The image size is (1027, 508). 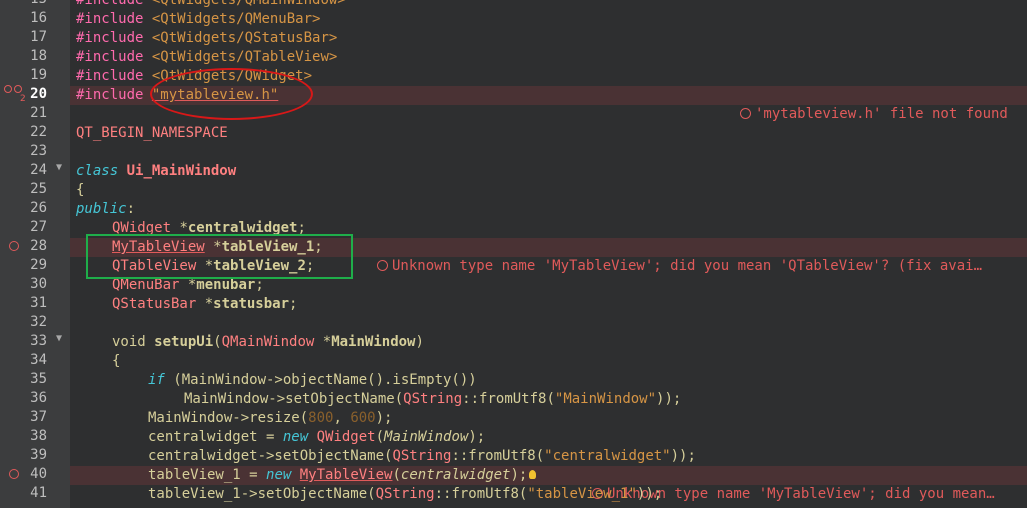 What do you see at coordinates (321, 418) in the screenshot?
I see `number-literal: 800` at bounding box center [321, 418].